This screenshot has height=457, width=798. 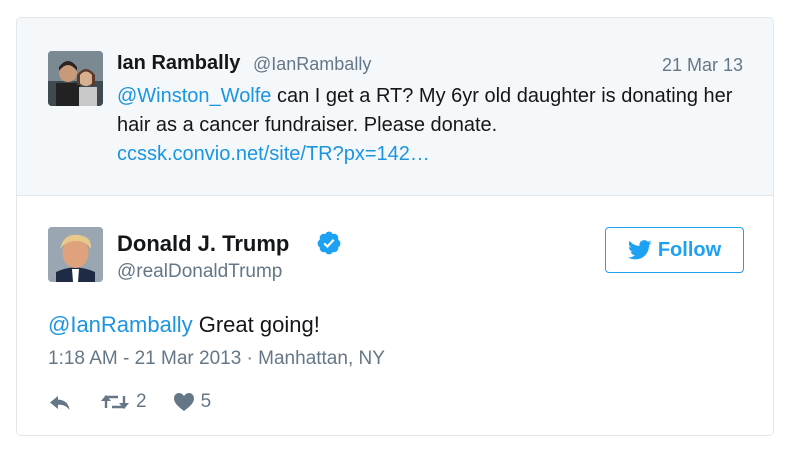 I want to click on reply-icon, so click(x=60, y=403).